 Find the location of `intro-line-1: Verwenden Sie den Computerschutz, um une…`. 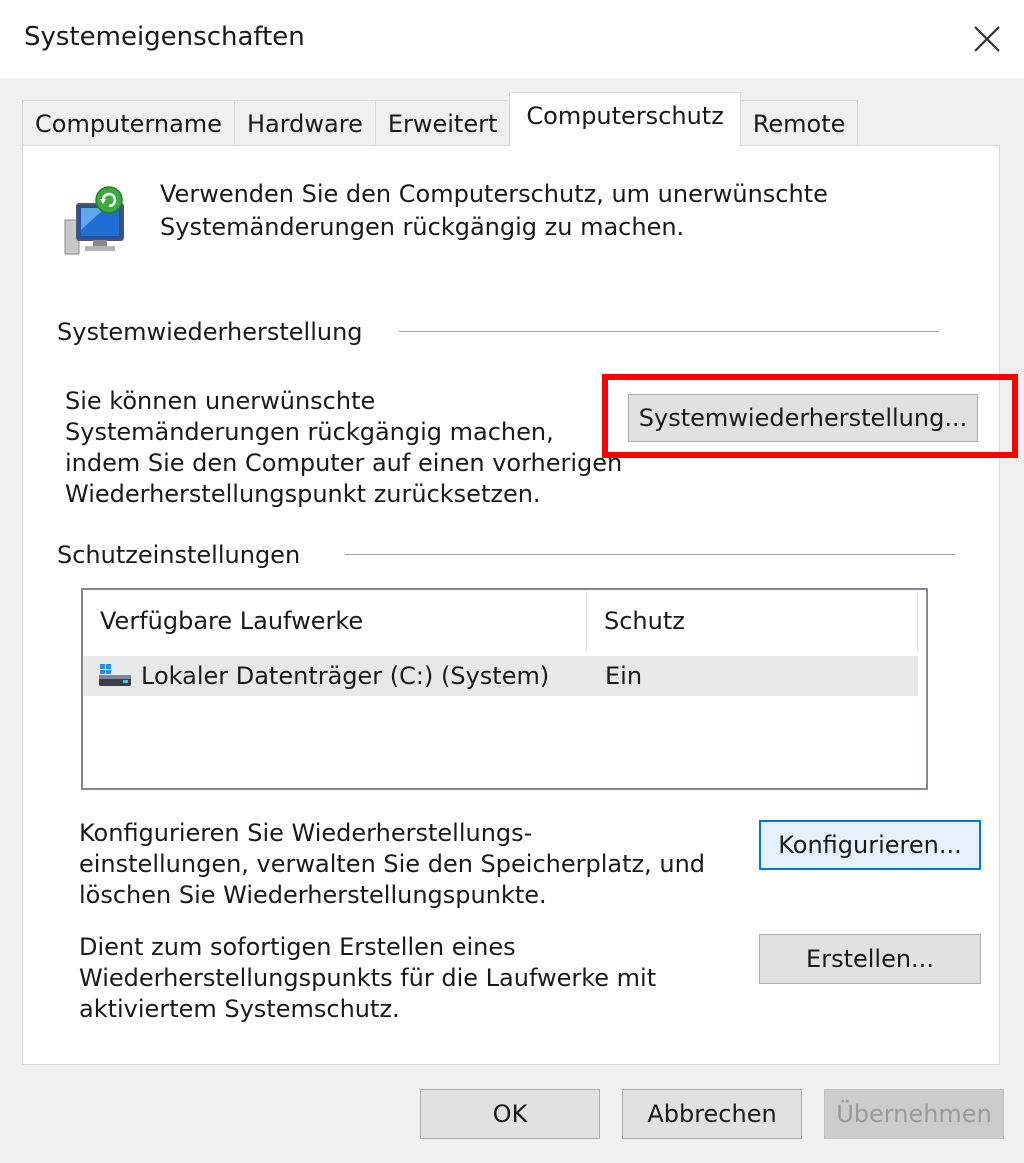

intro-line-1: Verwenden Sie den Computerschutz, um une… is located at coordinates (494, 194).